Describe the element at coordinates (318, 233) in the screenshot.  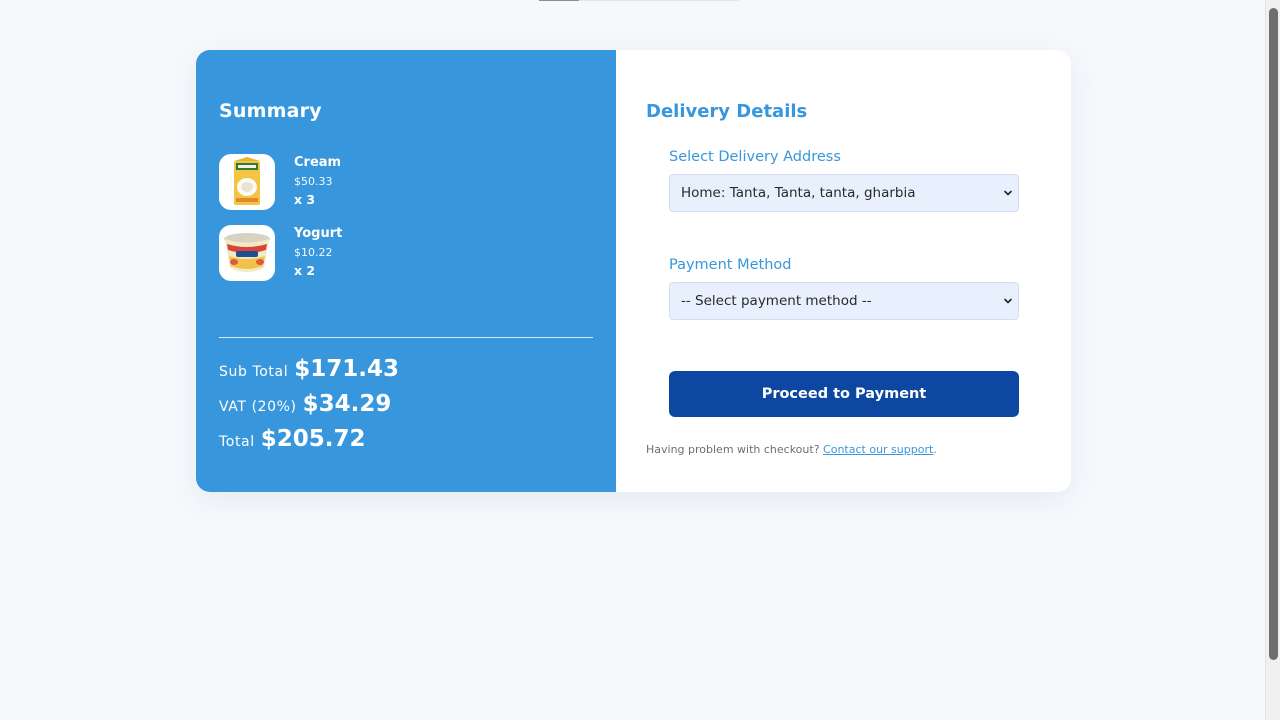
I see `item-name: Yogurt` at that location.